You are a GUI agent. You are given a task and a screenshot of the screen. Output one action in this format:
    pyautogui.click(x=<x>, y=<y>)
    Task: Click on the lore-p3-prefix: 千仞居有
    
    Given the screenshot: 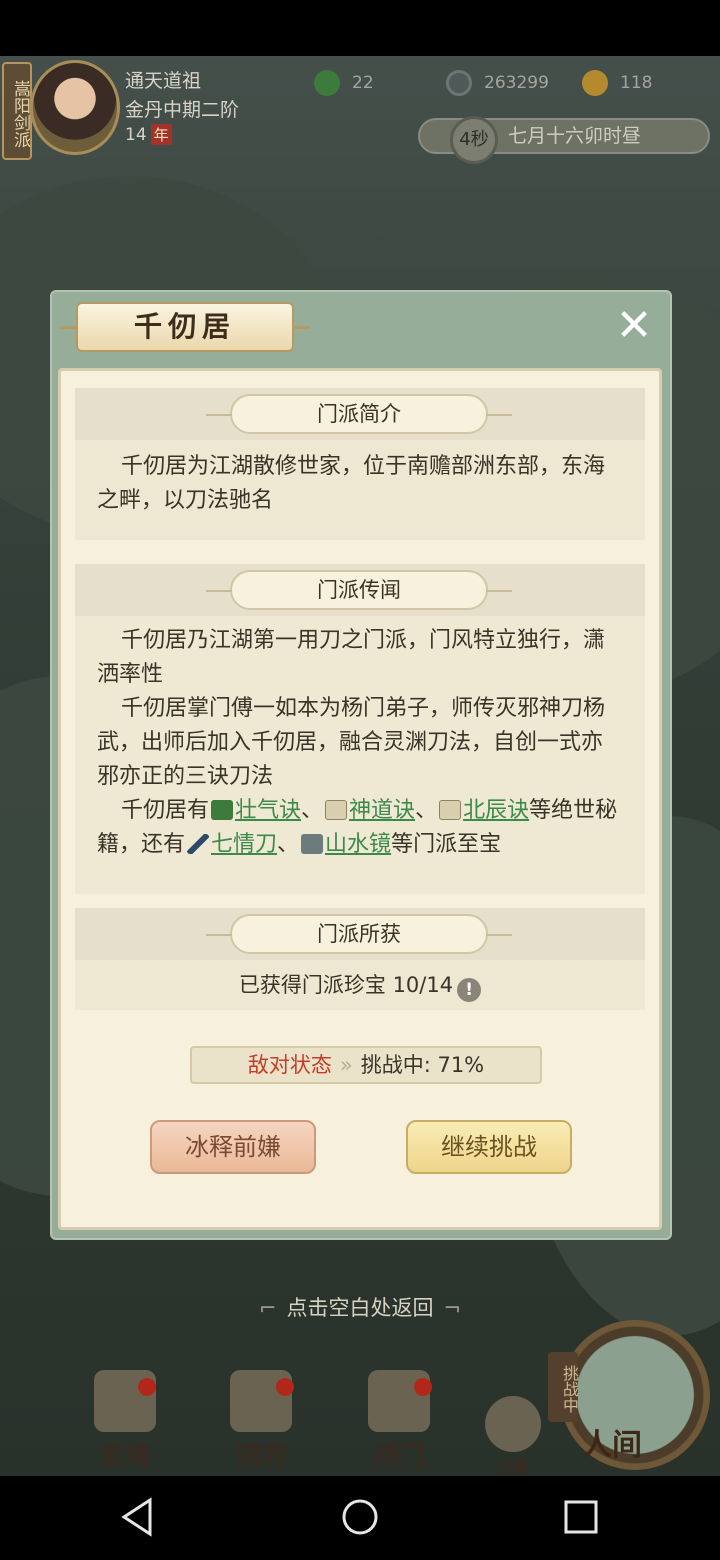 What is the action you would take?
    pyautogui.click(x=165, y=810)
    